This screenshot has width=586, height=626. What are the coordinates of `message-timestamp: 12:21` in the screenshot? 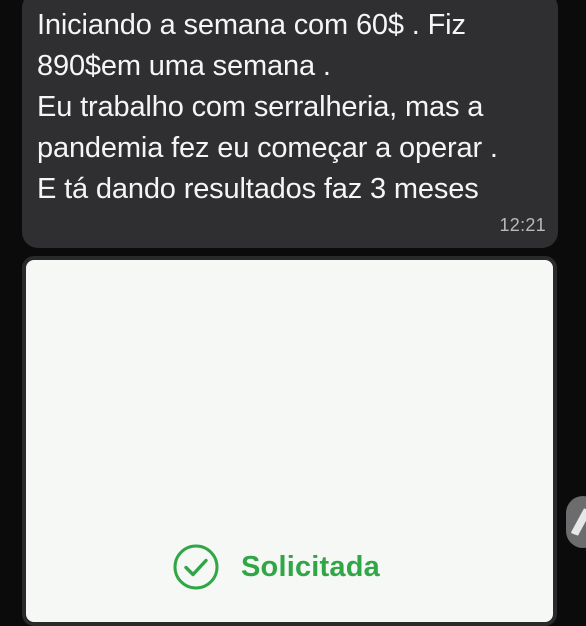 It's located at (522, 225).